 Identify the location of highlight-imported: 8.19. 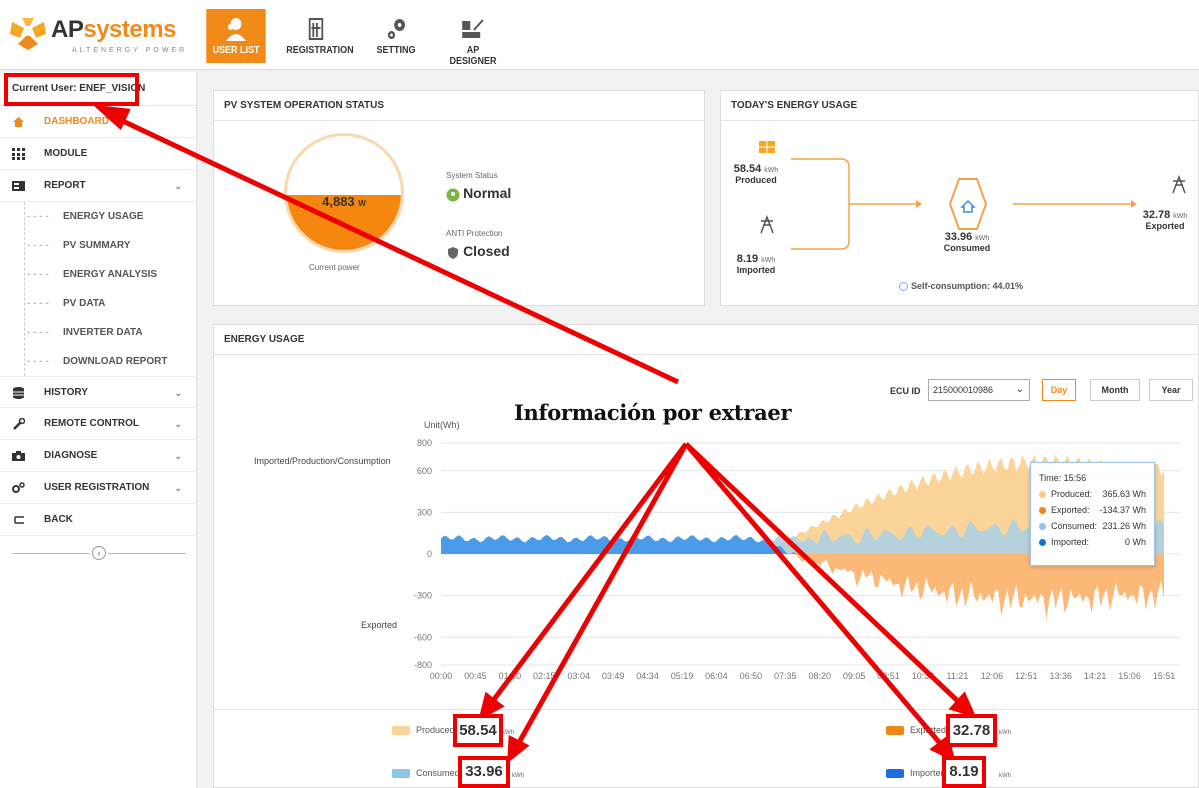
(964, 772).